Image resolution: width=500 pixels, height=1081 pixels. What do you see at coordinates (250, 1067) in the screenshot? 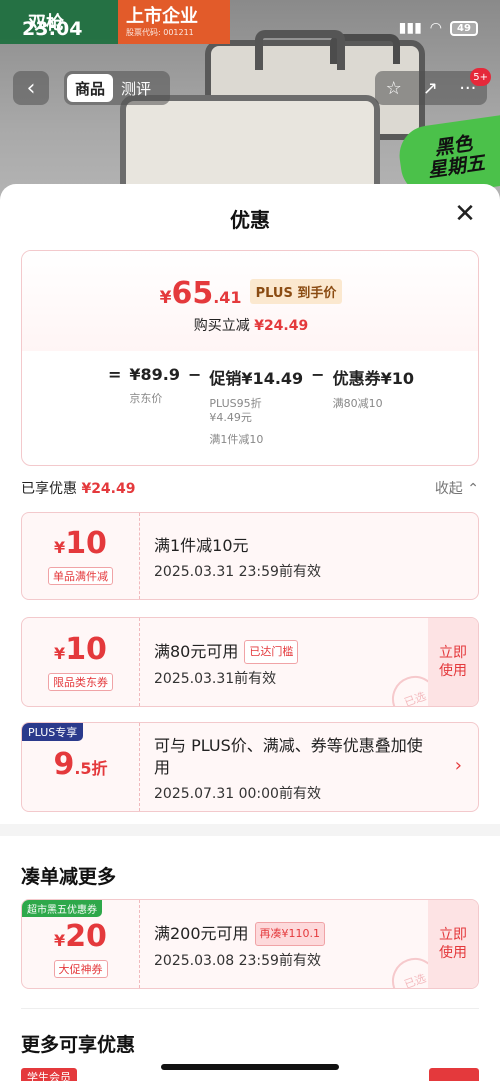
I see `home-indicator` at bounding box center [250, 1067].